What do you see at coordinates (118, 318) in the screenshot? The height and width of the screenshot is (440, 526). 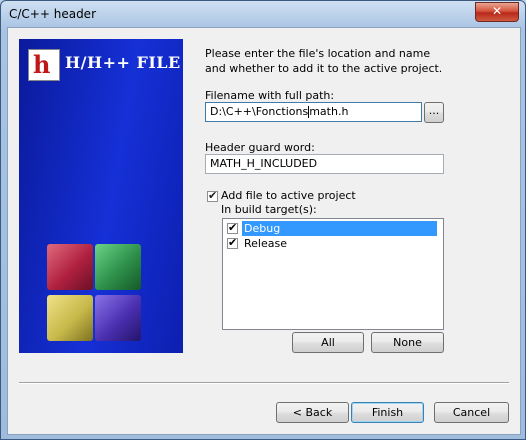 I see `cube-purple` at bounding box center [118, 318].